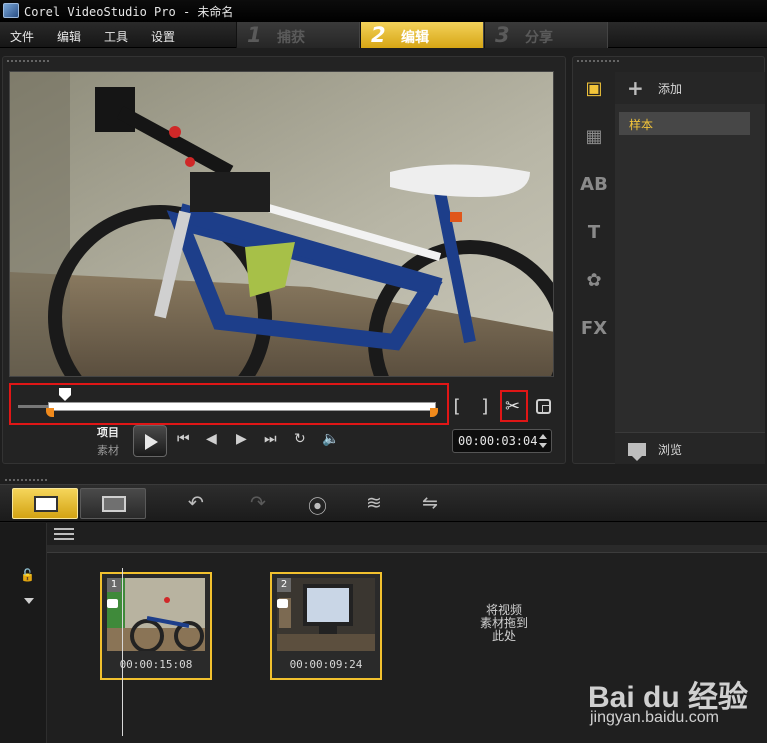 The height and width of the screenshot is (743, 767). What do you see at coordinates (27, 575) in the screenshot?
I see `lock-icon: 🔓` at bounding box center [27, 575].